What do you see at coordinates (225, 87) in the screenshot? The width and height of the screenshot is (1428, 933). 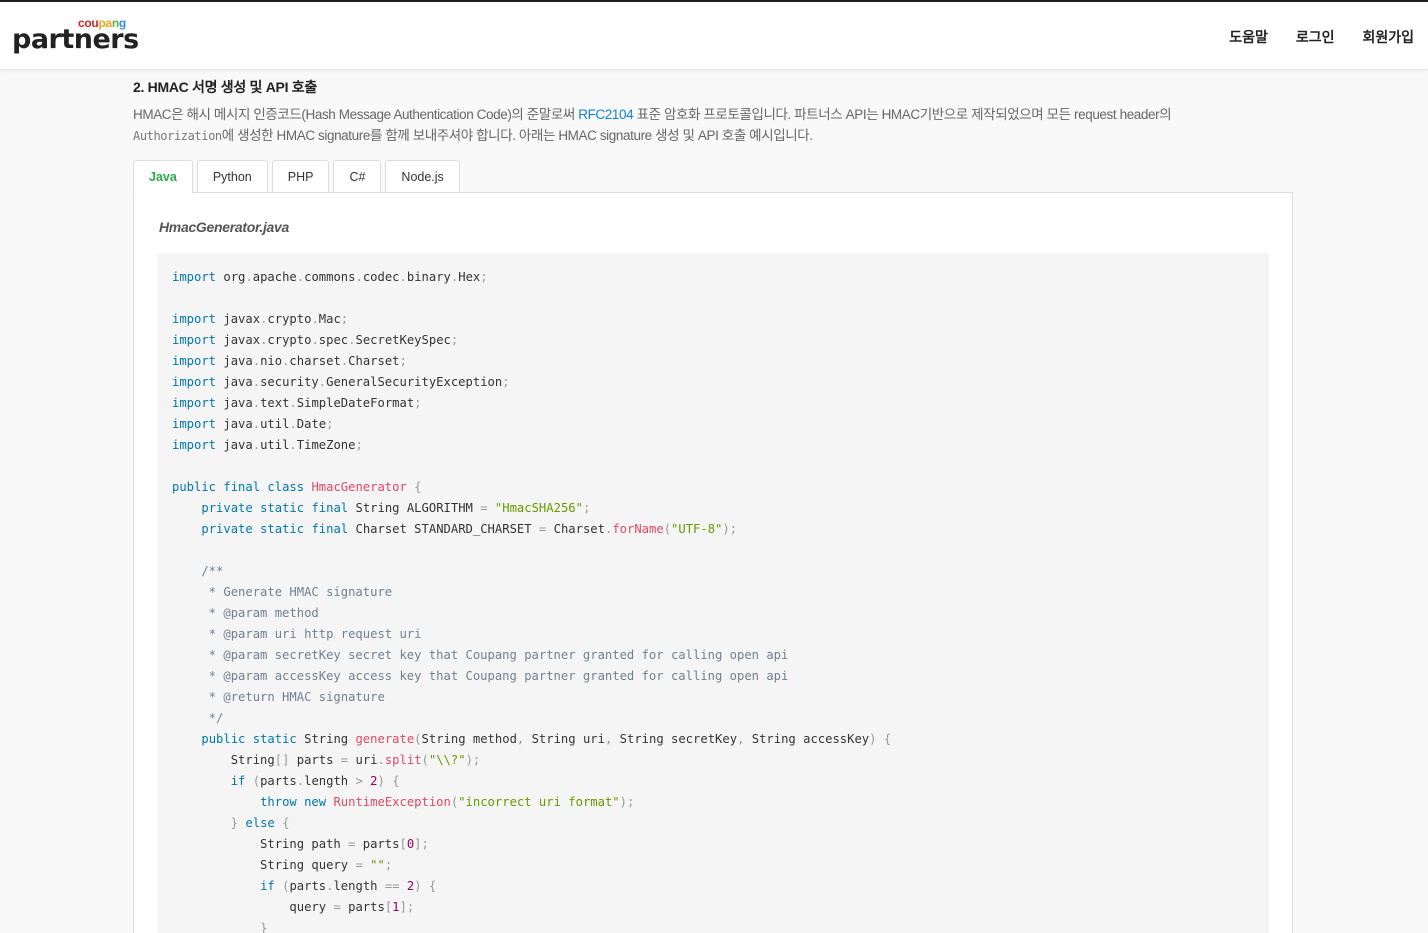 I see `section-title: 2. HMAC 서명 생성 및 API 호출` at bounding box center [225, 87].